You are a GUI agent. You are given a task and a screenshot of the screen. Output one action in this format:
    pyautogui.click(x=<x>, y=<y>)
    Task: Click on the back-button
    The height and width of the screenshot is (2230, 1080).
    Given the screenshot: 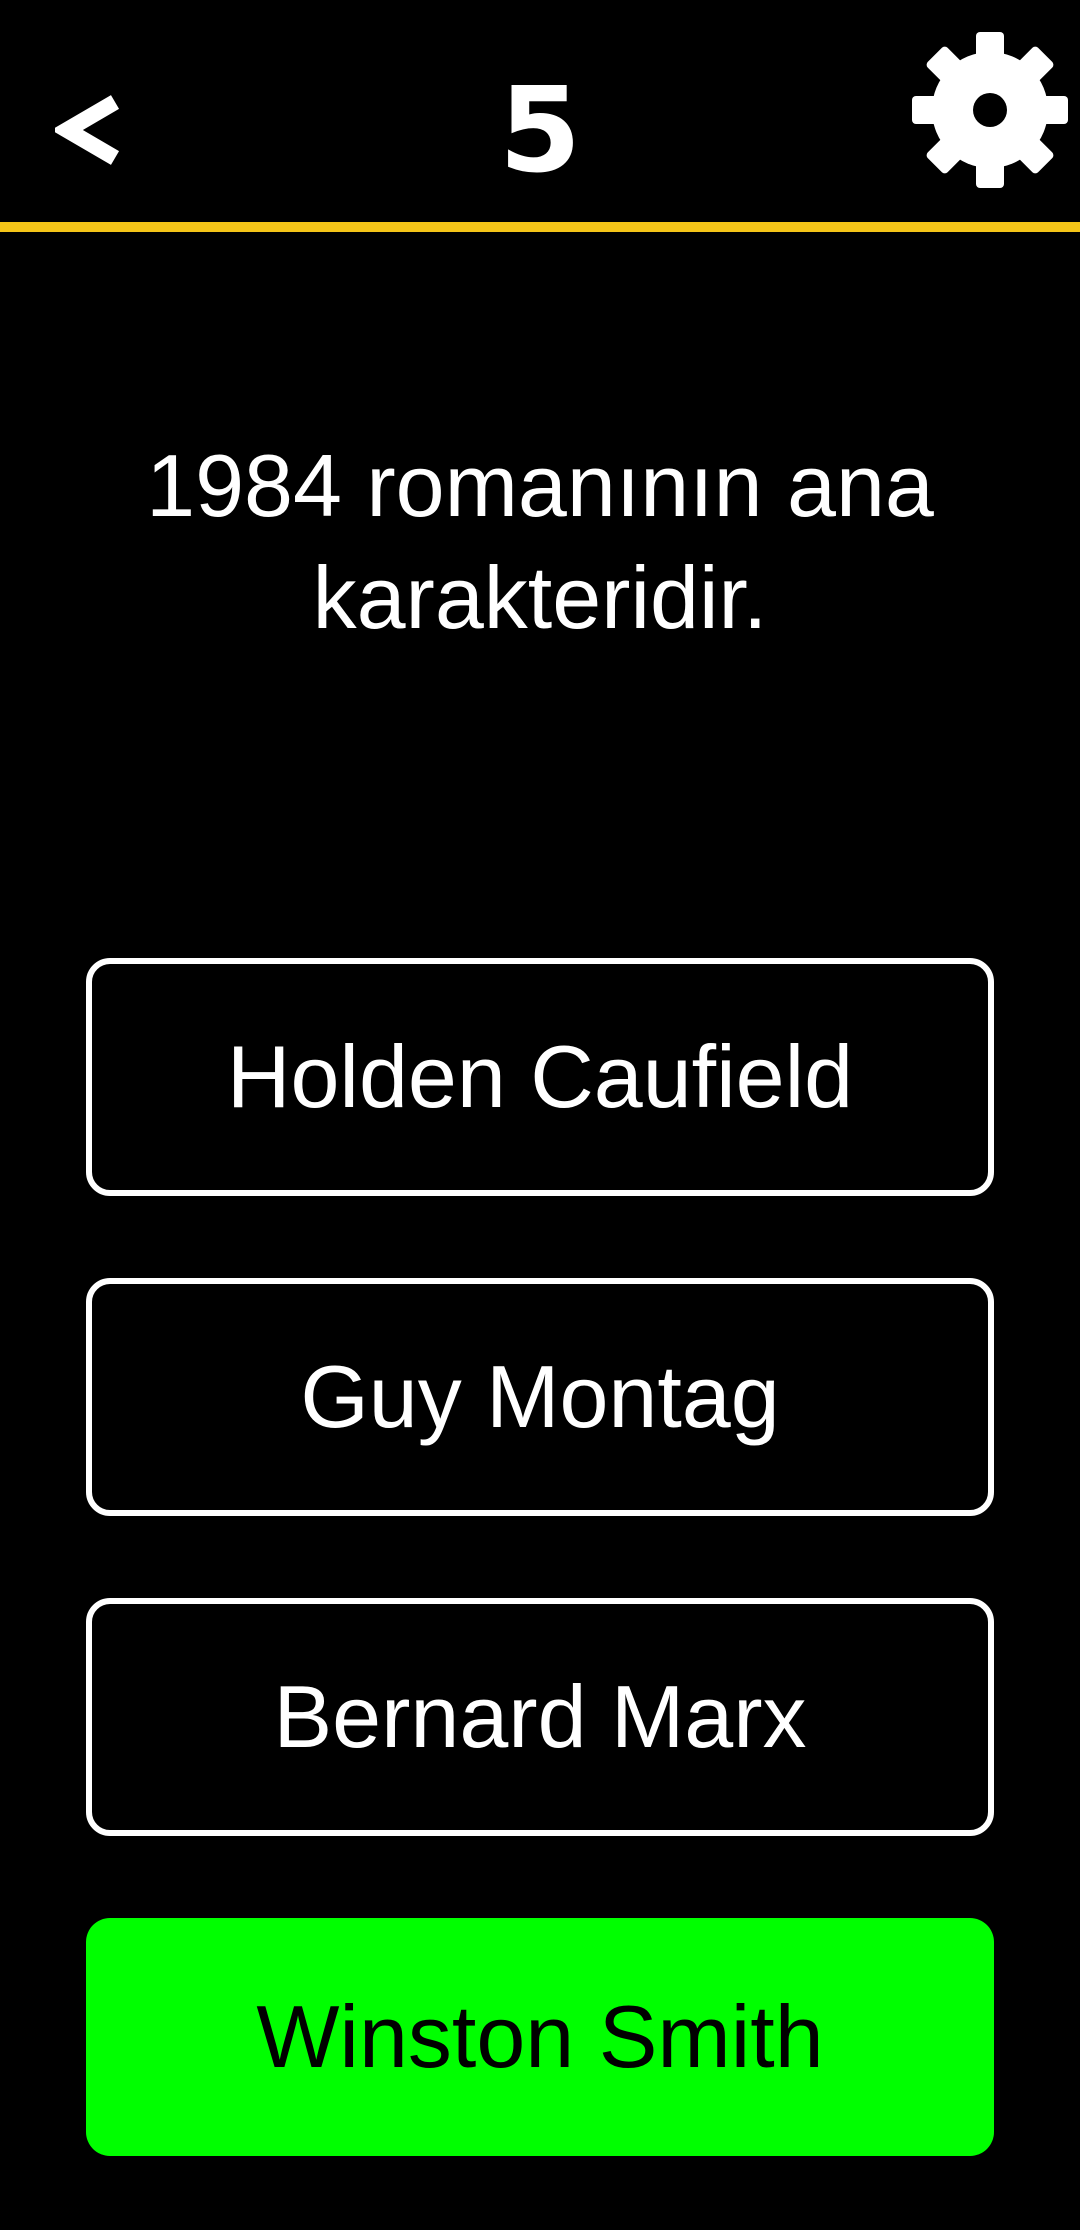 What is the action you would take?
    pyautogui.click(x=90, y=130)
    